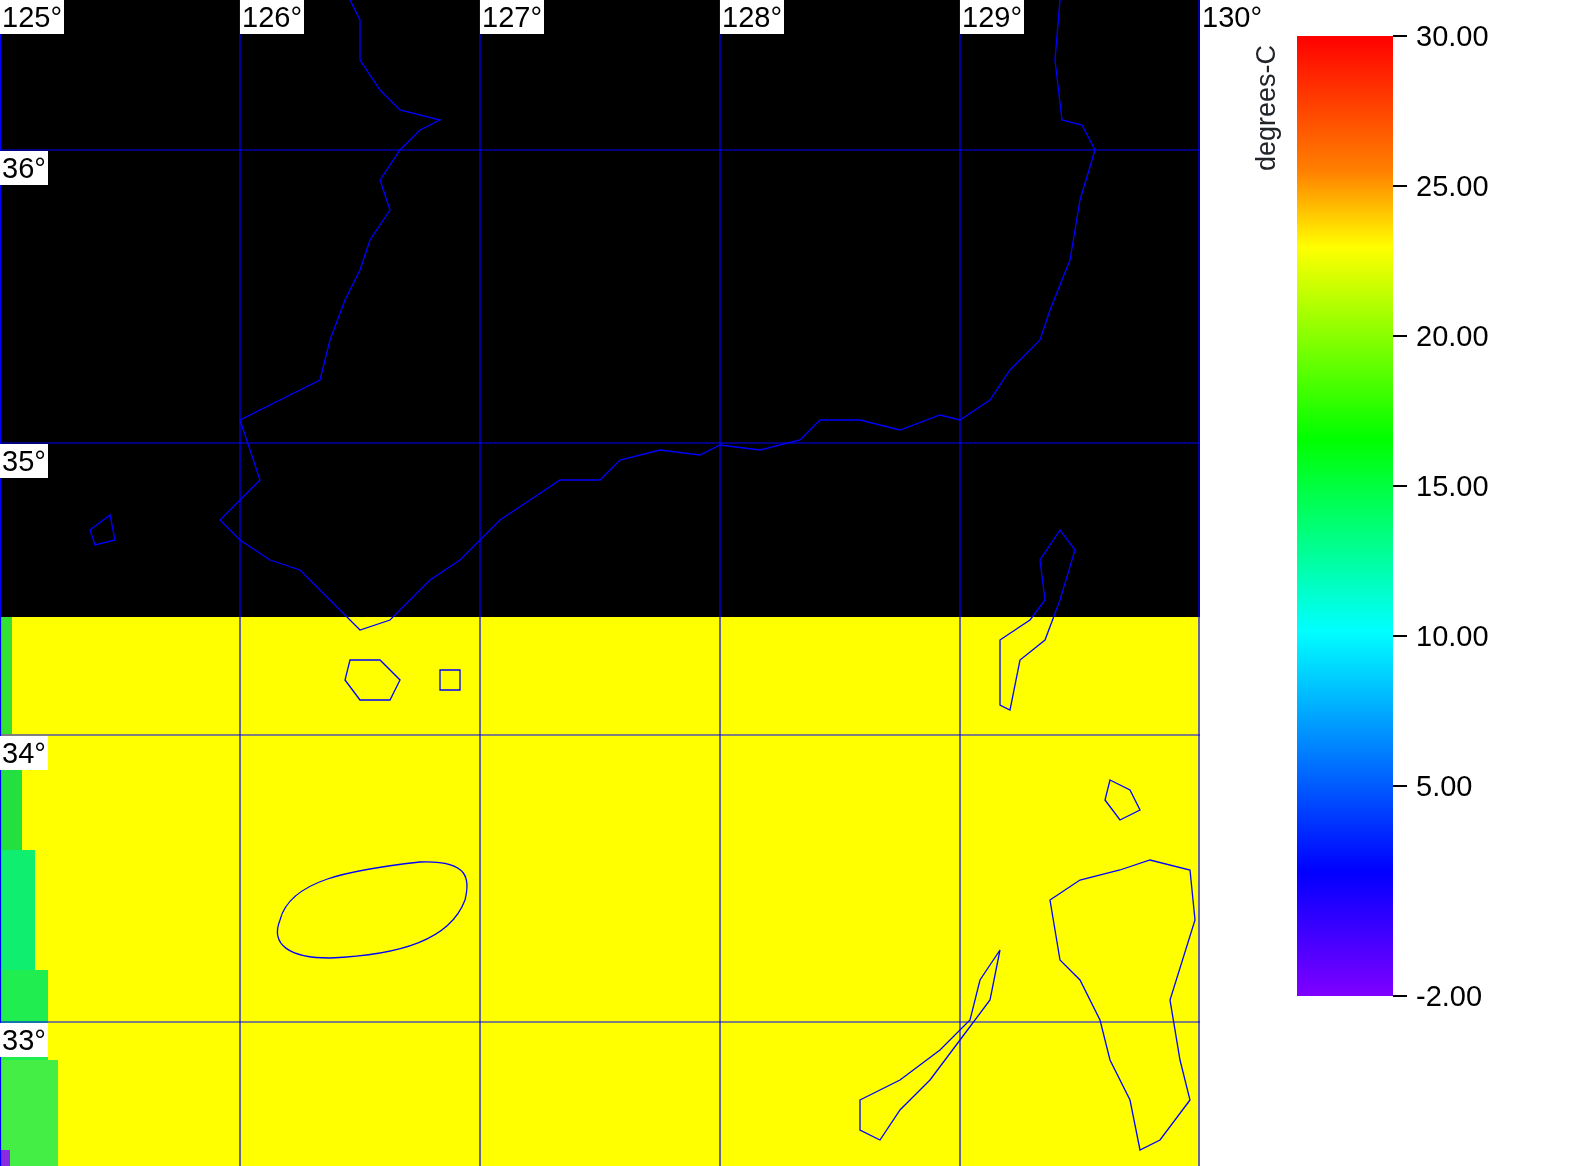  Describe the element at coordinates (1452, 486) in the screenshot. I see `tick-label: 15.00` at that location.